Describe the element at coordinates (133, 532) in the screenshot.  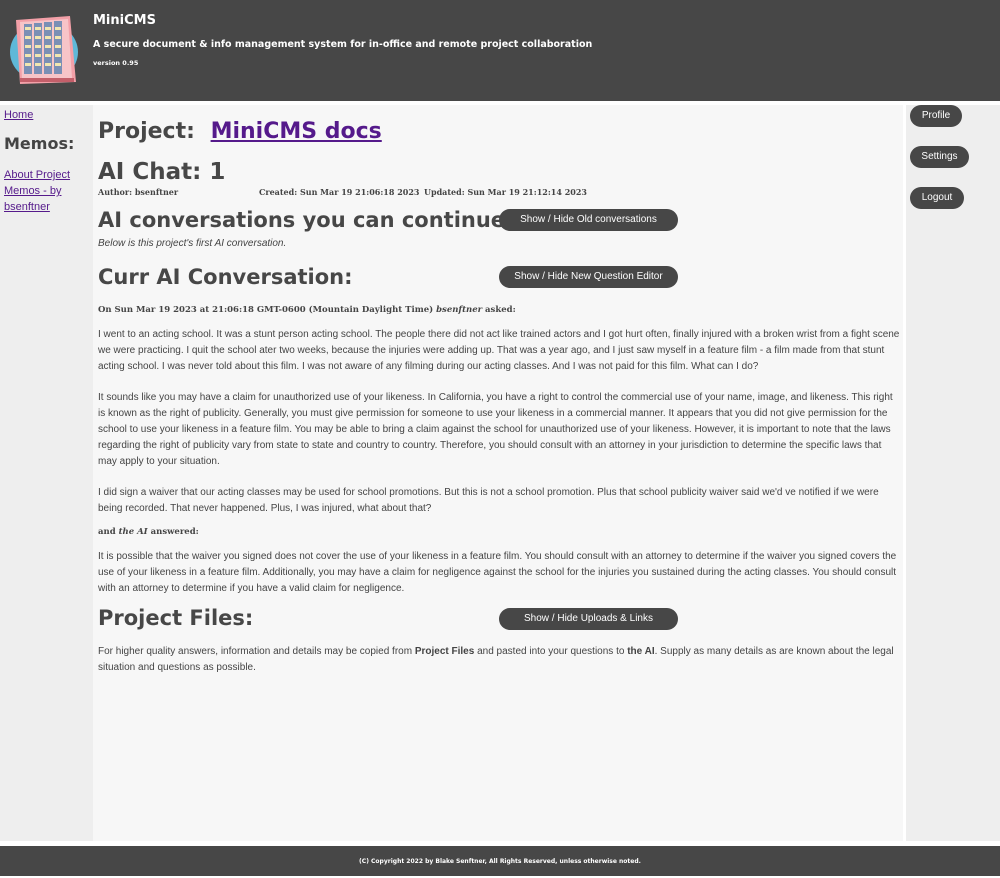
I see `answered-who: the AI` at that location.